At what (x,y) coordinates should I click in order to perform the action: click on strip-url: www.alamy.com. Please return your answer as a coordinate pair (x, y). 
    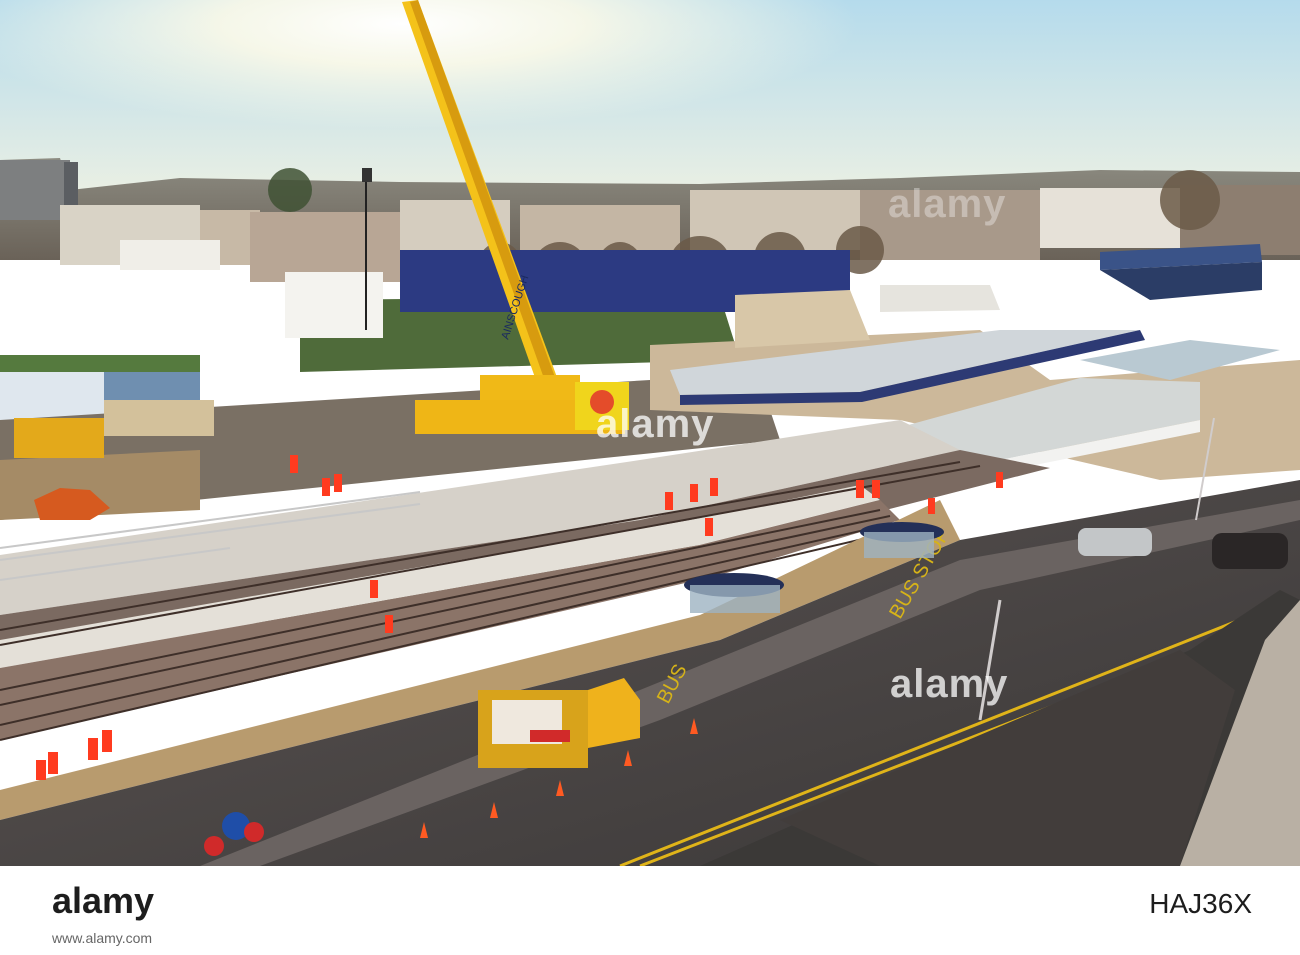
    Looking at the image, I should click on (102, 938).